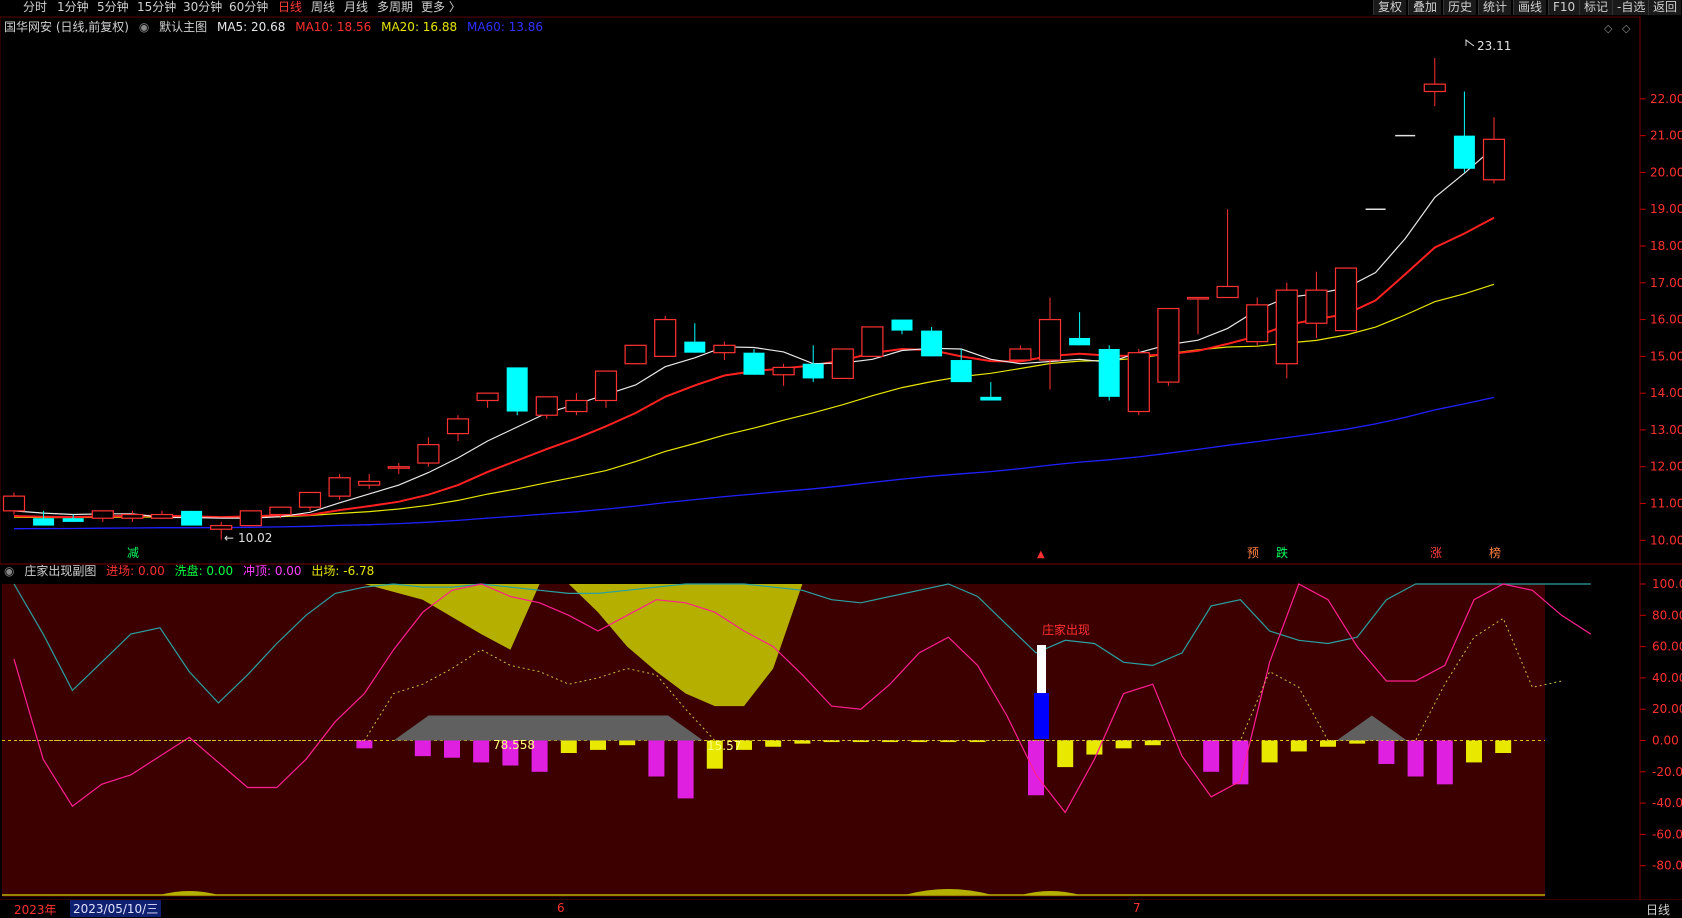 This screenshot has width=1682, height=918. I want to click on period-label: 日线, so click(1658, 909).